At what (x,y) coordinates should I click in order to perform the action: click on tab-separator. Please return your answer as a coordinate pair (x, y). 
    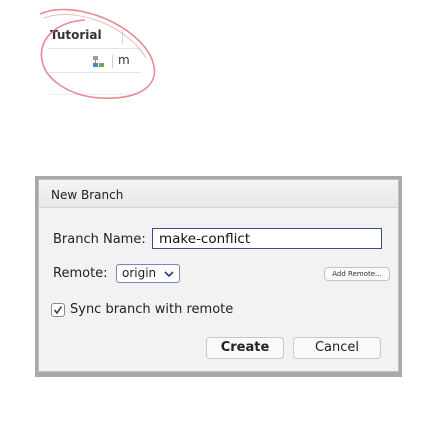
    Looking at the image, I should click on (122, 37).